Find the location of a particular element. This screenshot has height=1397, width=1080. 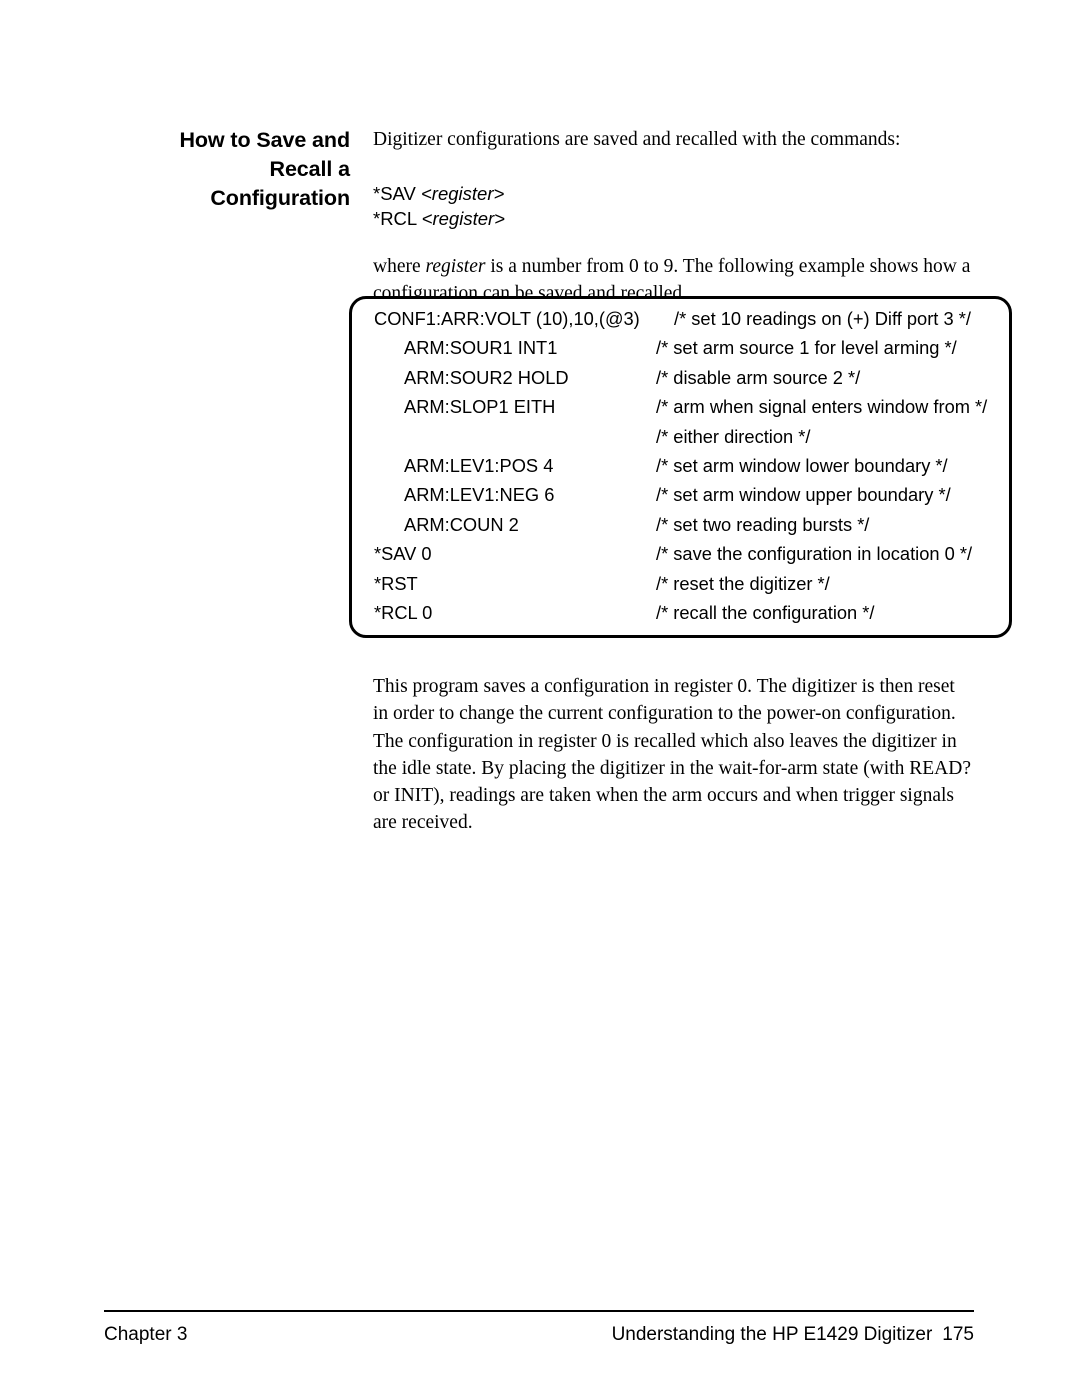

command-syntax-block: *SAV <register> *RCL <register> is located at coordinates (674, 206).